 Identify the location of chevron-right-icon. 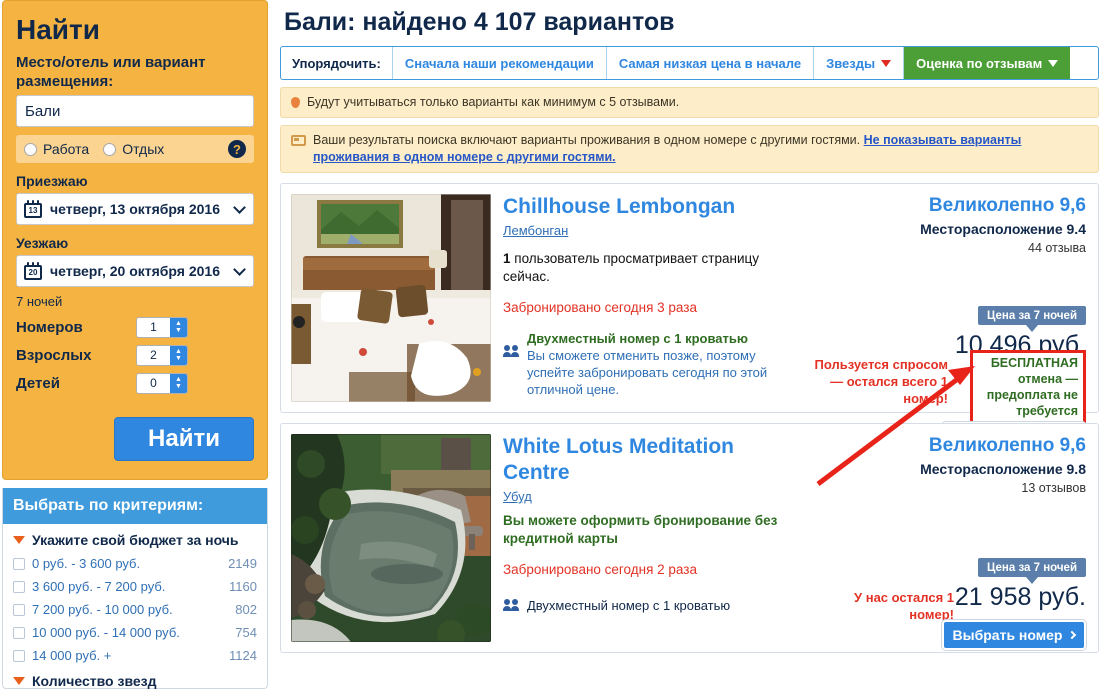
(1072, 635).